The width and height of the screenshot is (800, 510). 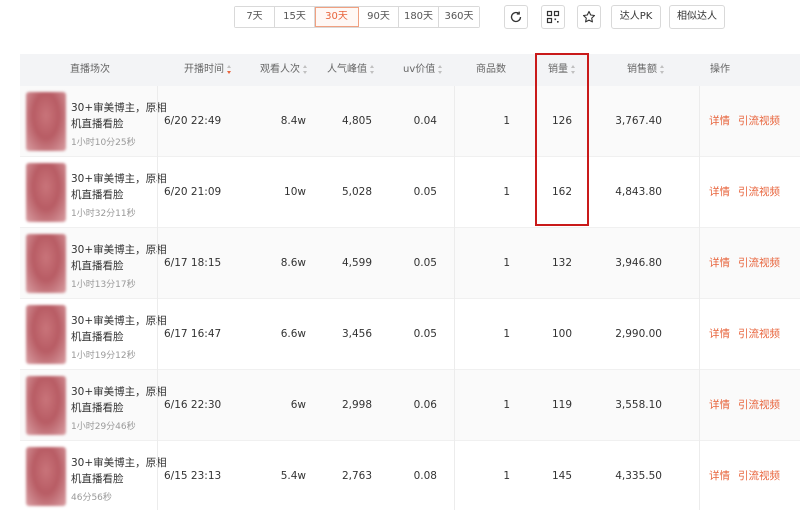 What do you see at coordinates (193, 192) in the screenshot?
I see `start-time-cell: 6/20 21:09` at bounding box center [193, 192].